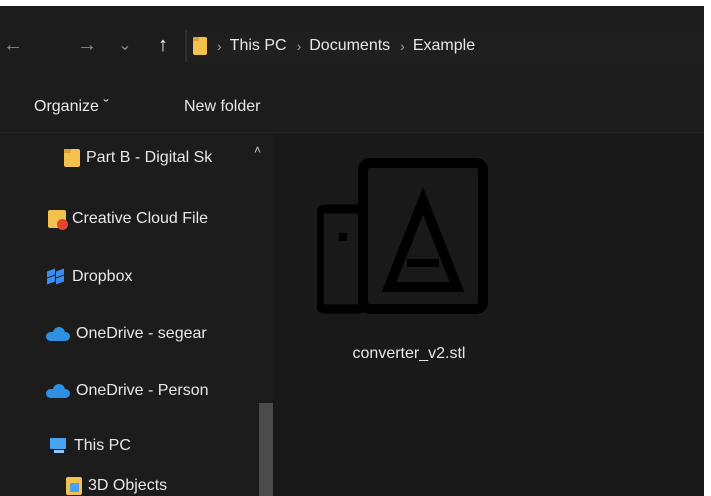 This screenshot has width=711, height=496. Describe the element at coordinates (149, 446) in the screenshot. I see `sidebar-item-this-pc: This PC` at that location.